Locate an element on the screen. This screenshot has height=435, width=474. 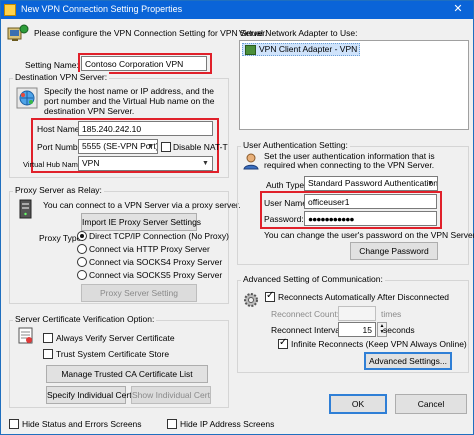
globe-server-icon is located at coordinates (27, 98).